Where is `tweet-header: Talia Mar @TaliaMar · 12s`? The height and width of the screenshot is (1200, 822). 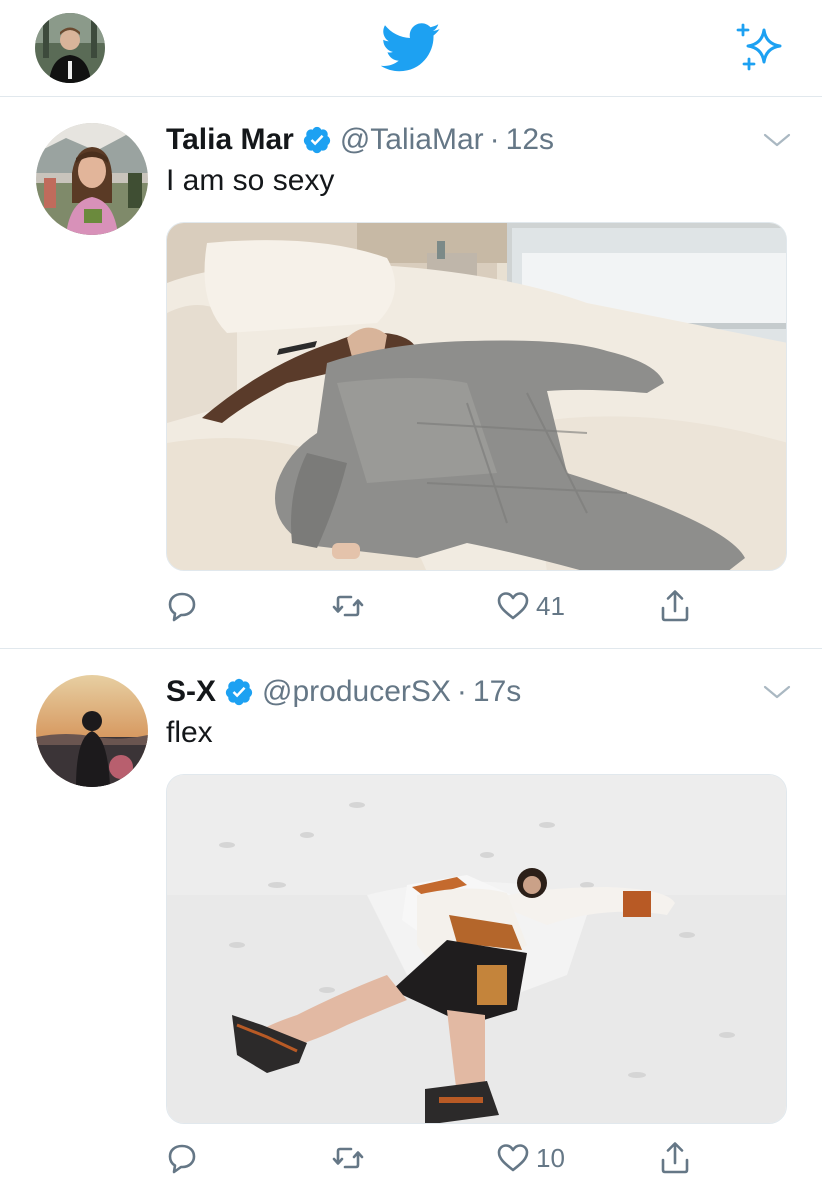 tweet-header: Talia Mar @TaliaMar · 12s is located at coordinates (360, 140).